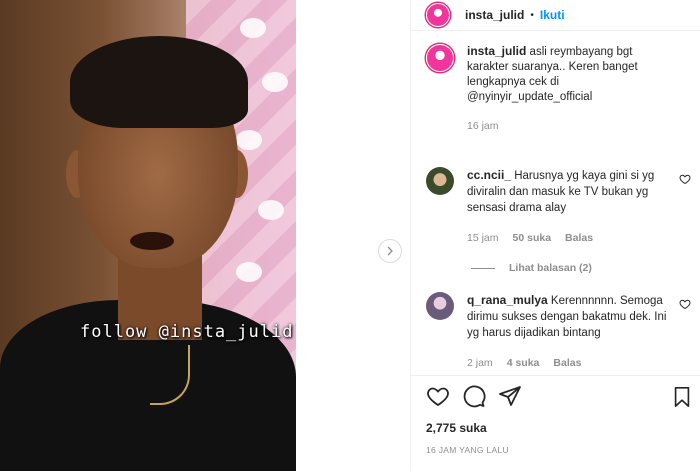 This screenshot has height=471, width=700. Describe the element at coordinates (152, 241) in the screenshot. I see `person-mouth` at that location.